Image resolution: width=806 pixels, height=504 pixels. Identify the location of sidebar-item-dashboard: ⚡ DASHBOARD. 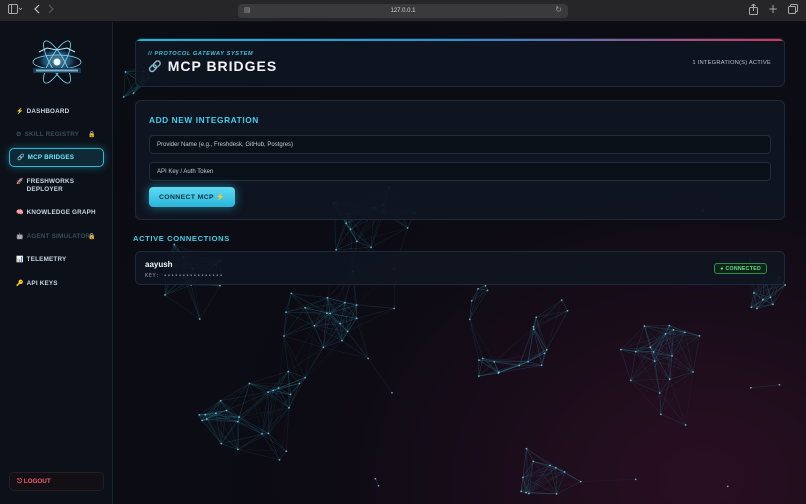
(56, 112).